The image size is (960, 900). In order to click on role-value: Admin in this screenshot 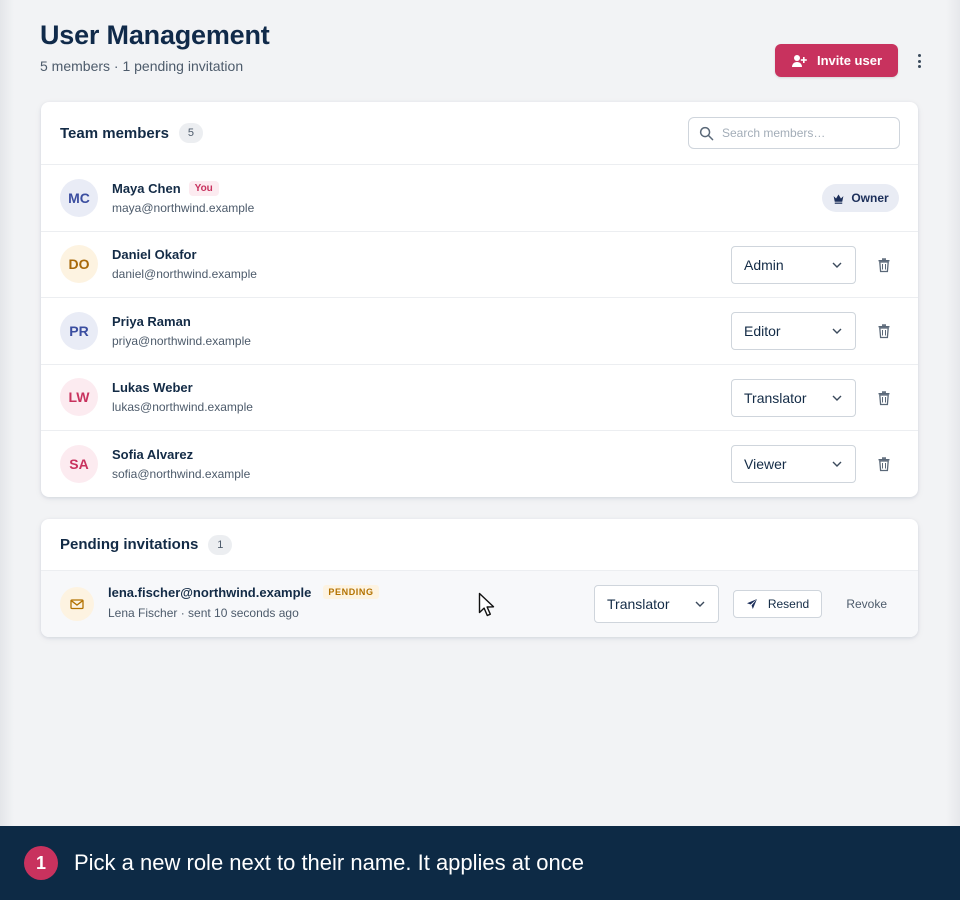, I will do `click(764, 264)`.